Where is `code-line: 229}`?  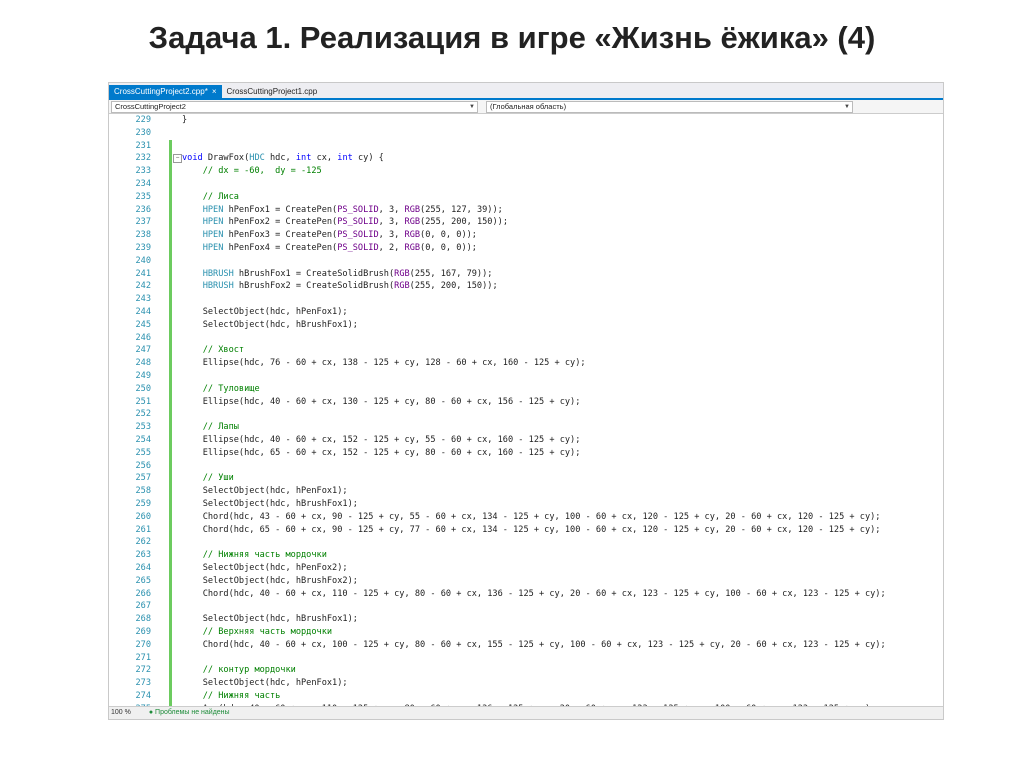
code-line: 229} is located at coordinates (526, 120).